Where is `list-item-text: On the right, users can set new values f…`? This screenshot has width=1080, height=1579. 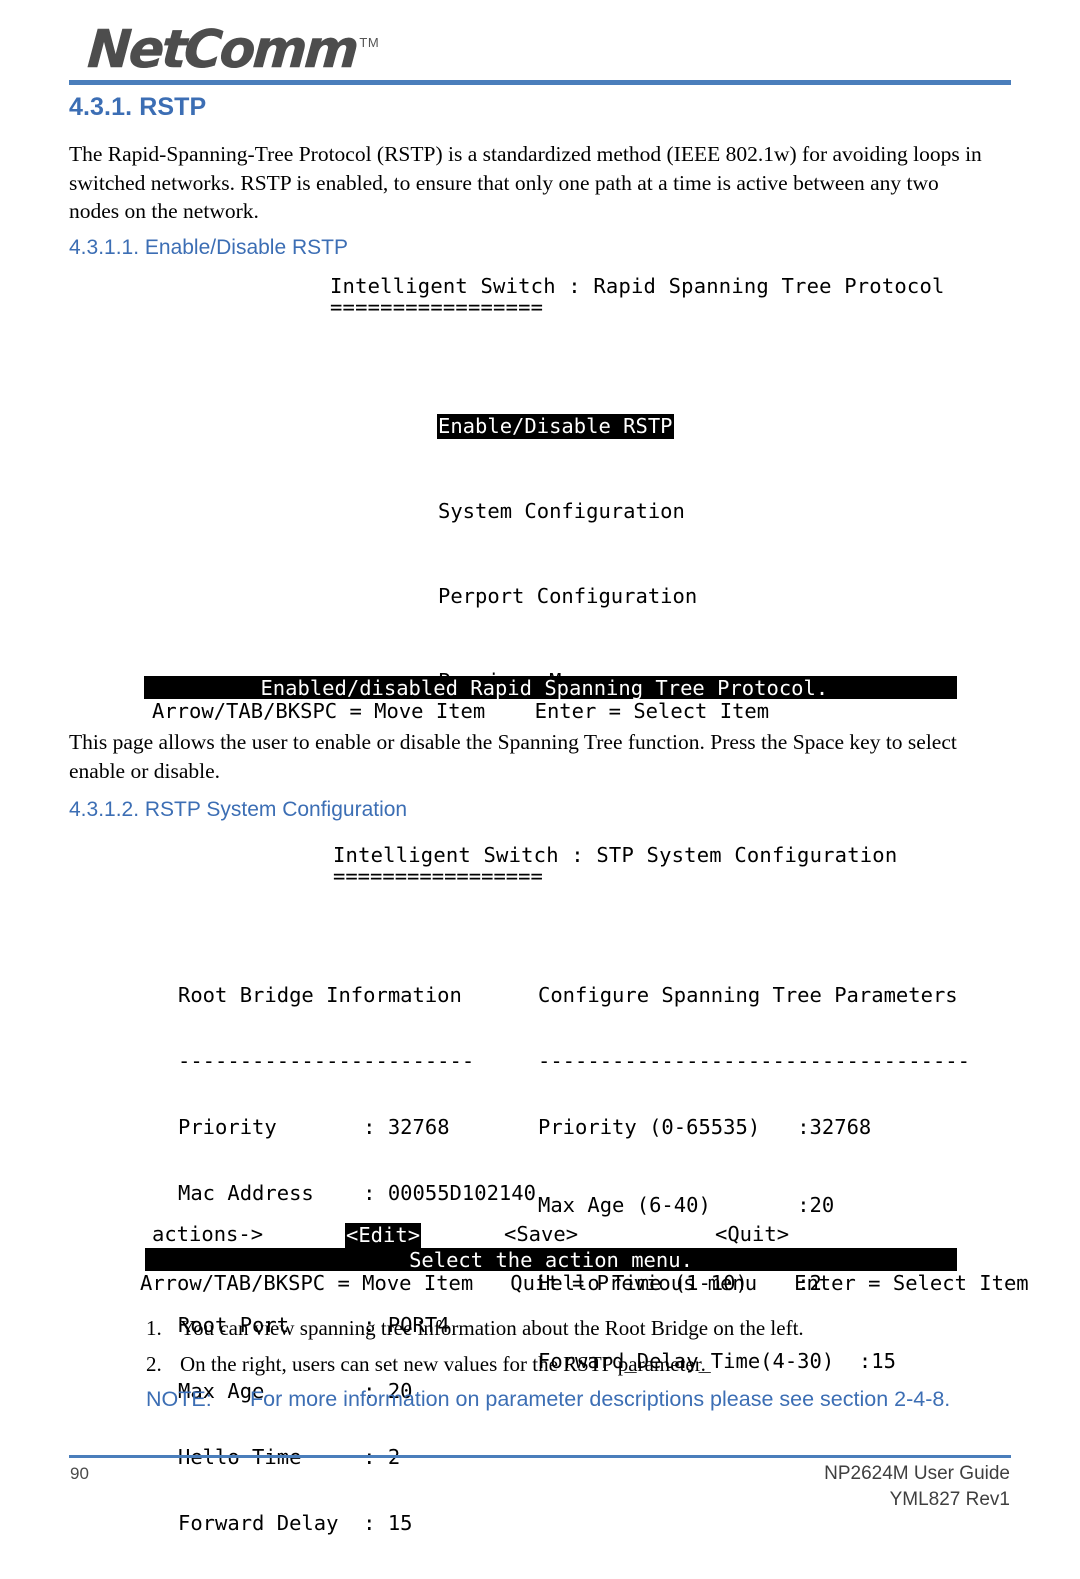 list-item-text: On the right, users can set new values f… is located at coordinates (443, 1364).